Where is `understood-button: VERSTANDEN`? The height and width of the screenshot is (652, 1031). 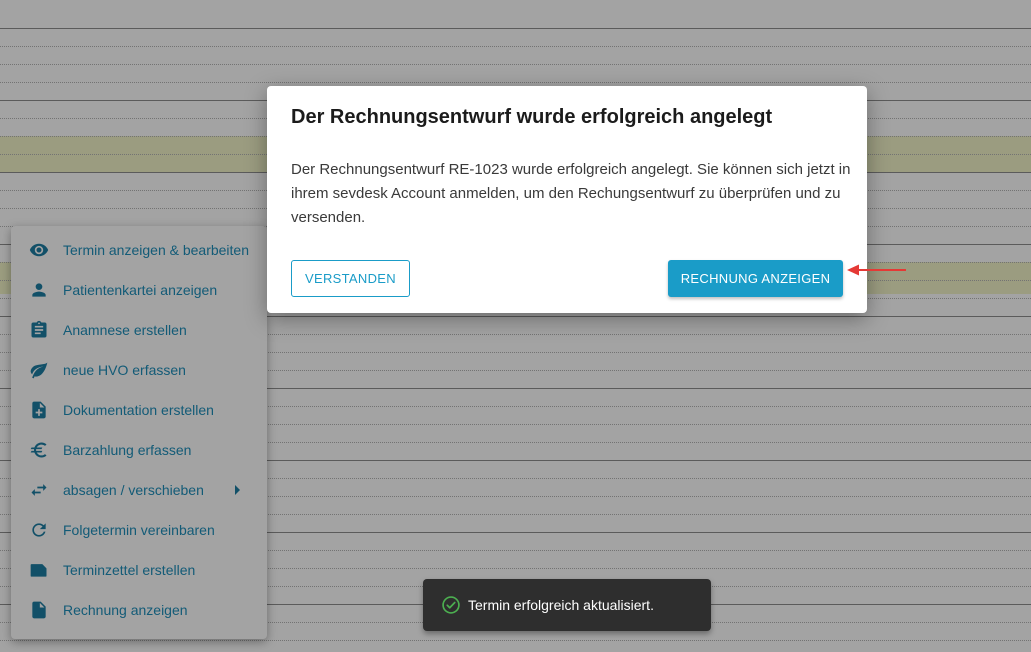
understood-button: VERSTANDEN is located at coordinates (350, 278).